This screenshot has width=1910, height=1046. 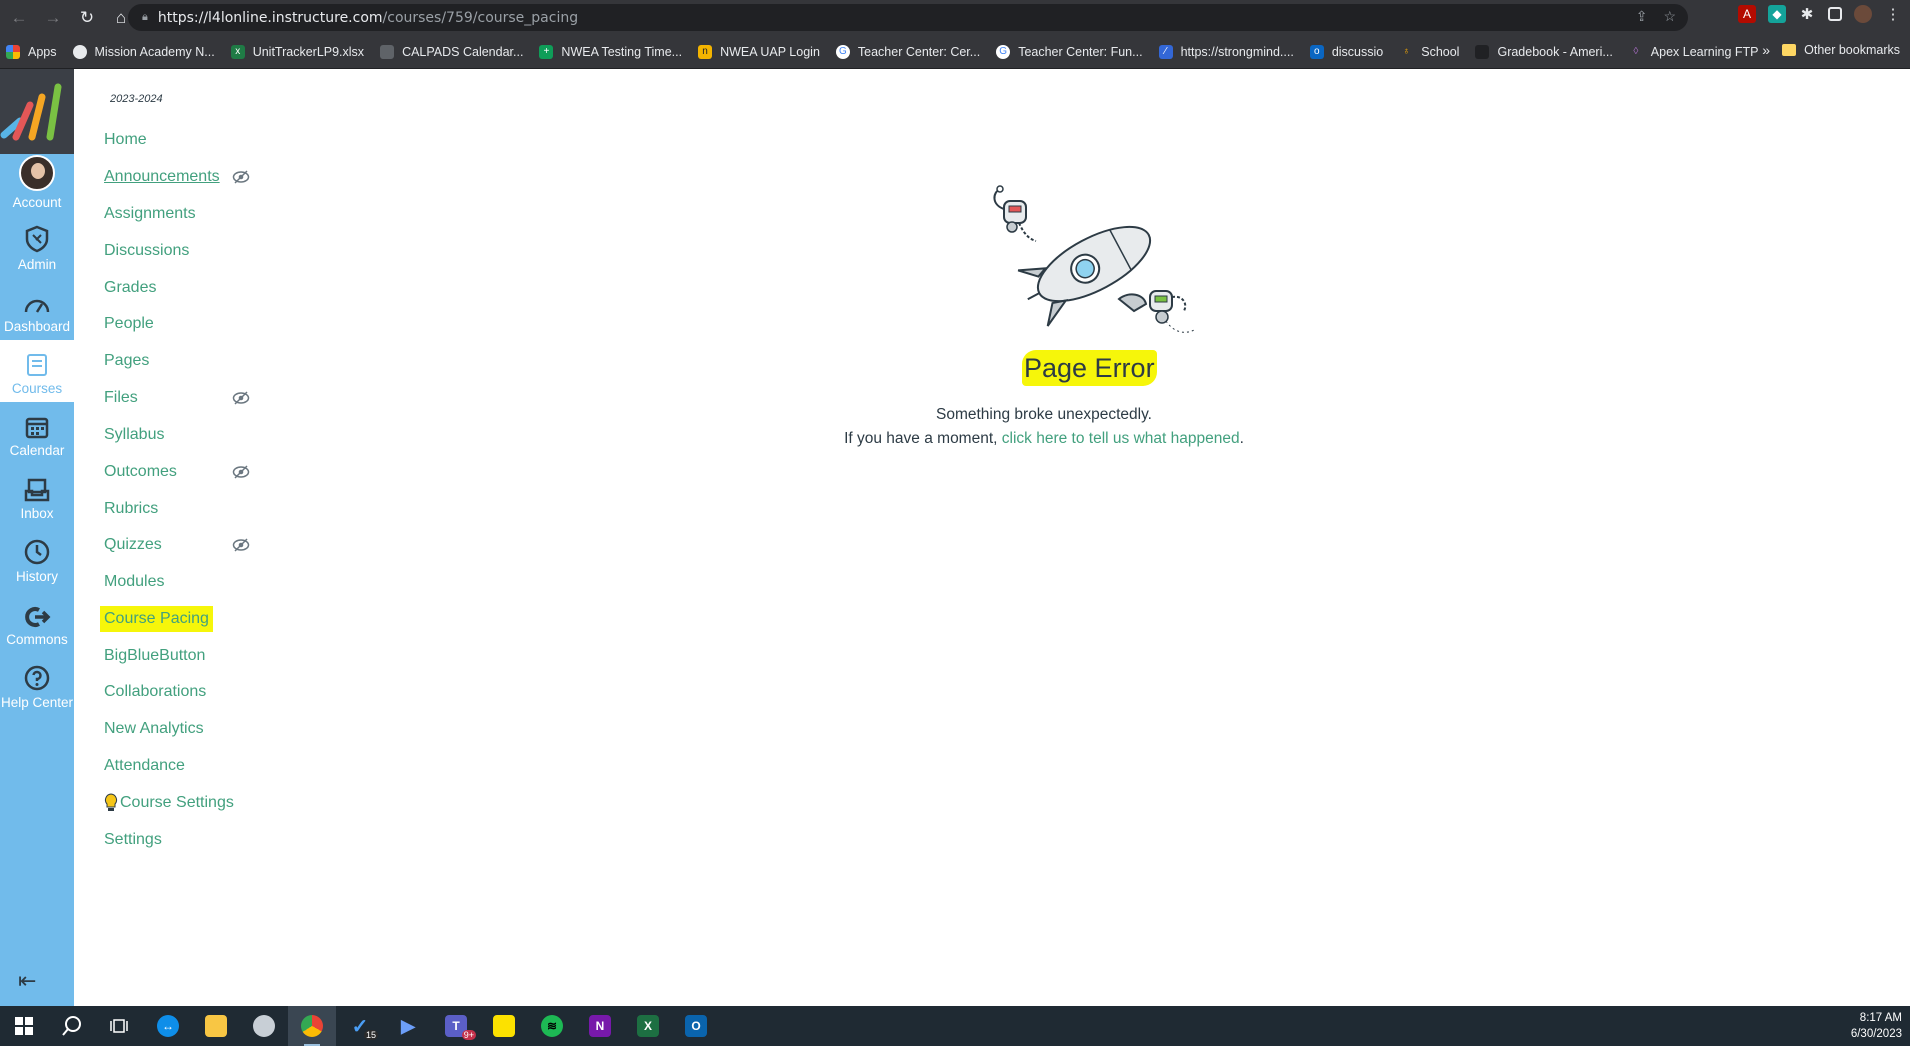 I want to click on global-nav-dashboard: Dashboard, so click(x=37, y=309).